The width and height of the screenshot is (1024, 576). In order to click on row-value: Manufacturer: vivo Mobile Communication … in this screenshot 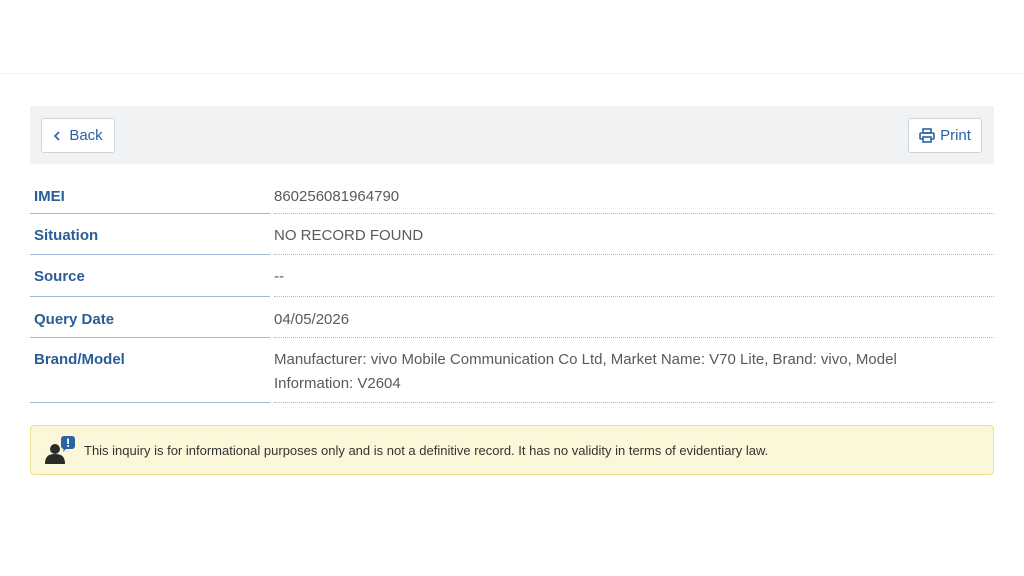, I will do `click(634, 370)`.